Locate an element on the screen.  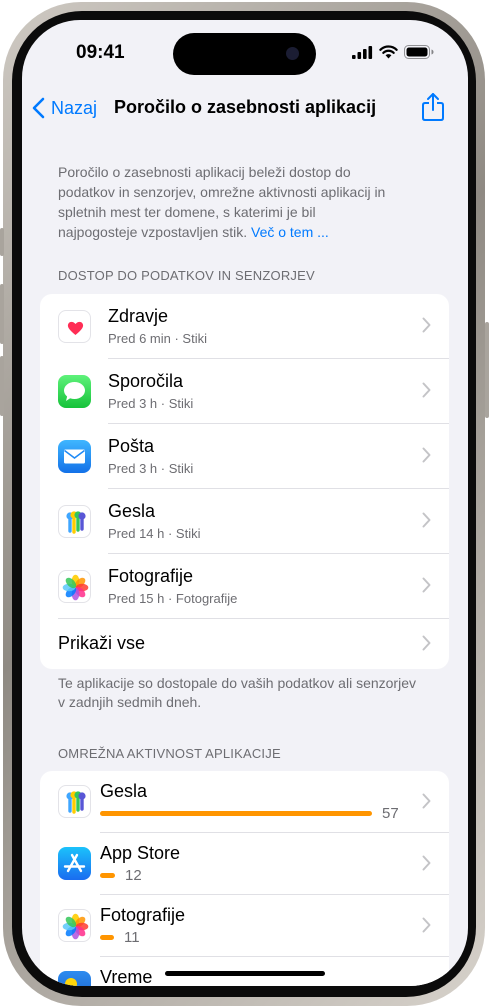
app-store-icon is located at coordinates (74, 863).